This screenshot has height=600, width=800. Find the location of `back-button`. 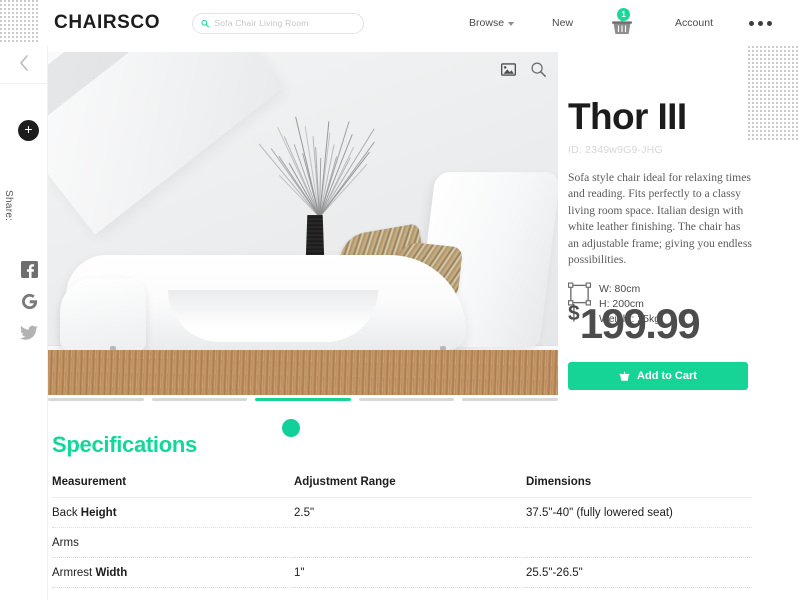

back-button is located at coordinates (23, 63).